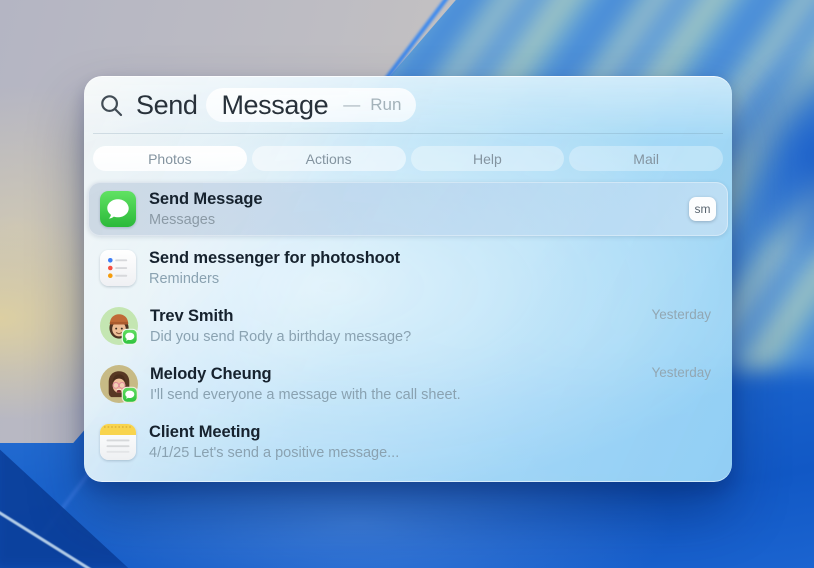 The height and width of the screenshot is (568, 814). Describe the element at coordinates (170, 158) in the screenshot. I see `filter-chip-photos: Photos` at that location.